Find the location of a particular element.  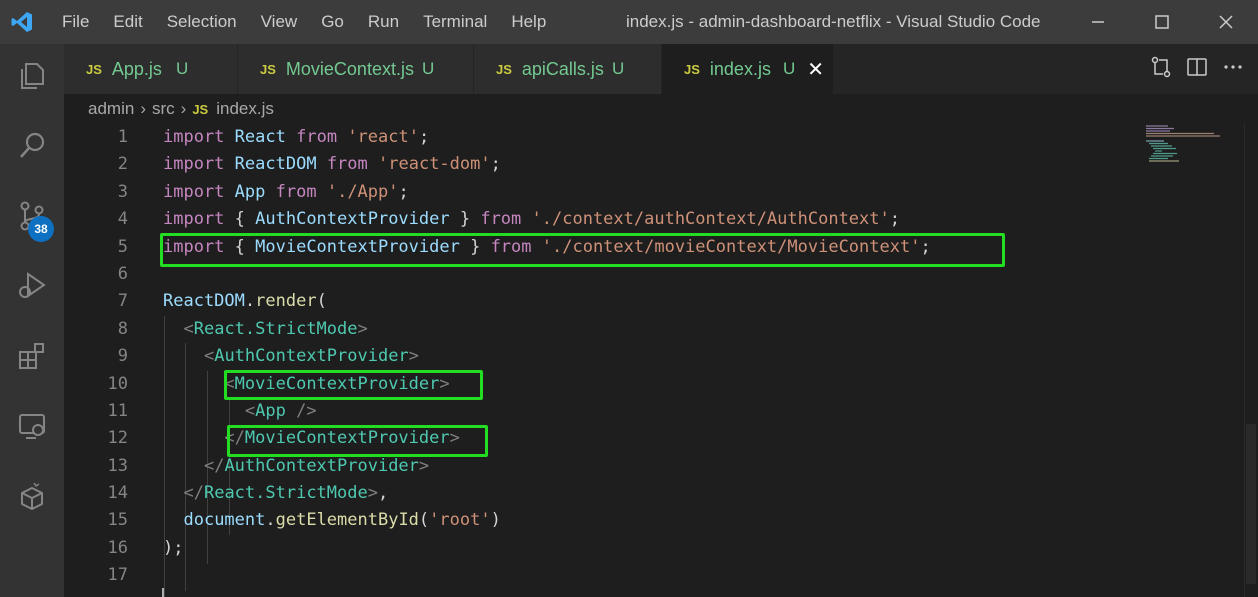

code-token: { is located at coordinates (240, 219).